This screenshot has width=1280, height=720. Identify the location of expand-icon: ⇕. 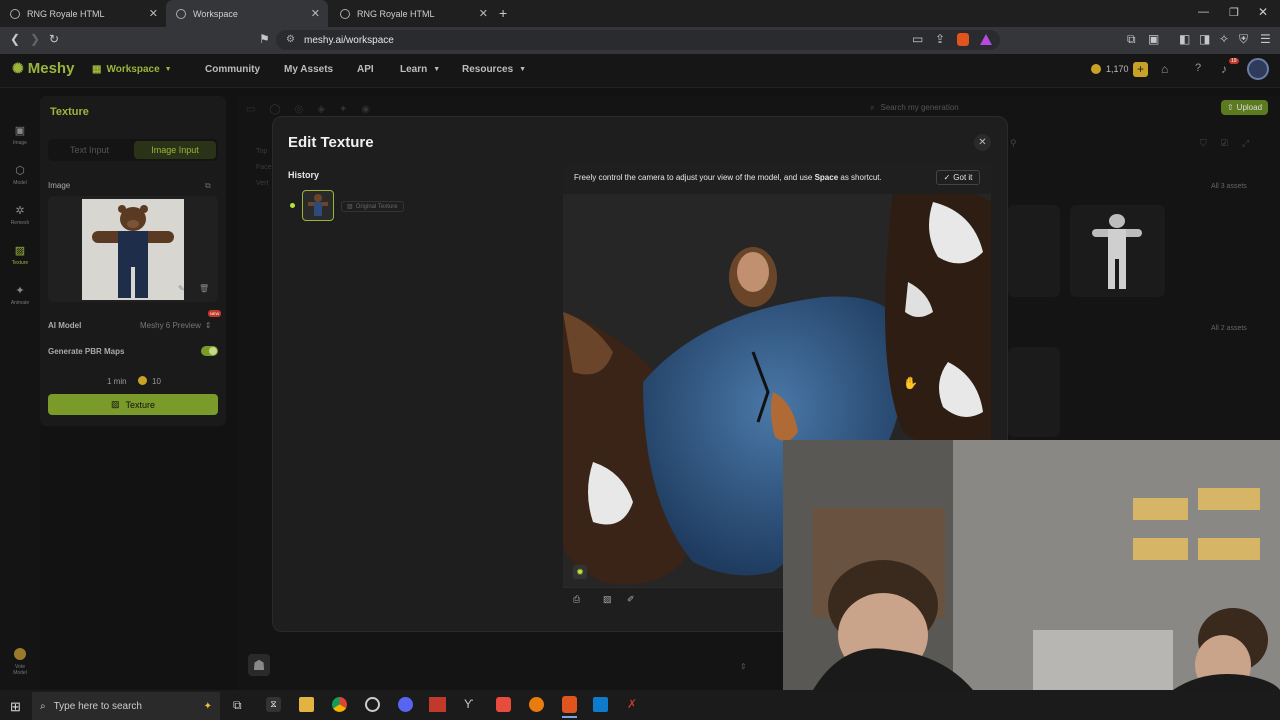
(743, 666).